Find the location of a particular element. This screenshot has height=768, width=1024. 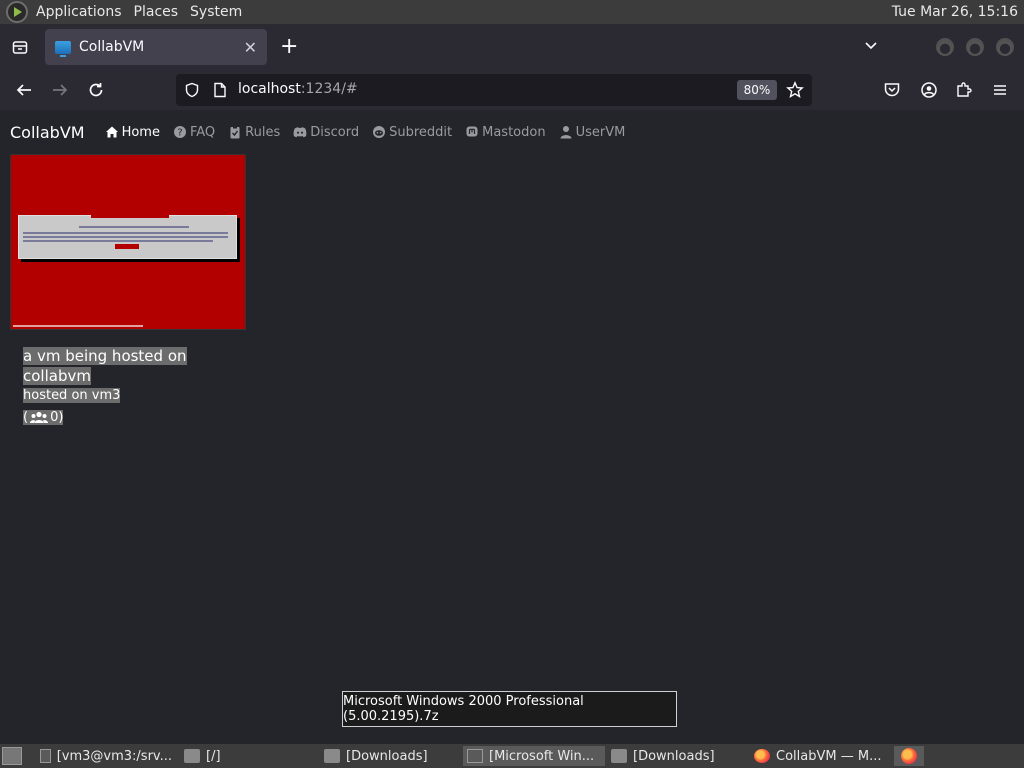

reload-button is located at coordinates (96, 90).